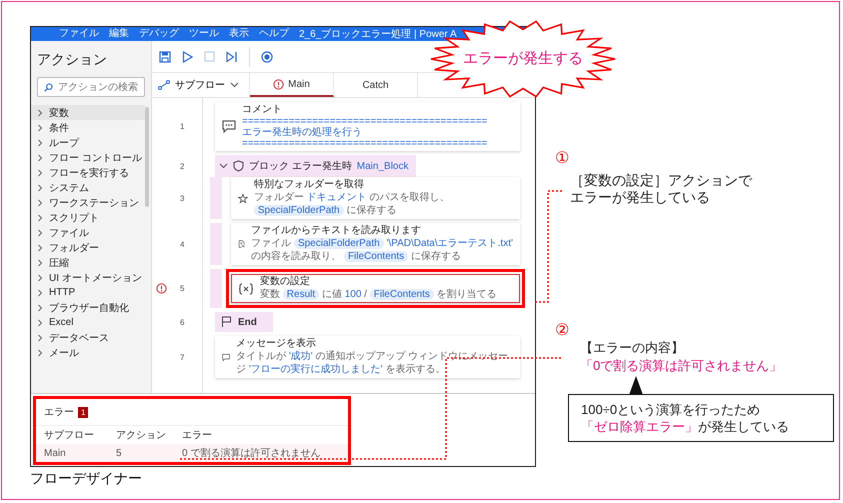  I want to click on category-item: スクリプト, so click(88, 217).